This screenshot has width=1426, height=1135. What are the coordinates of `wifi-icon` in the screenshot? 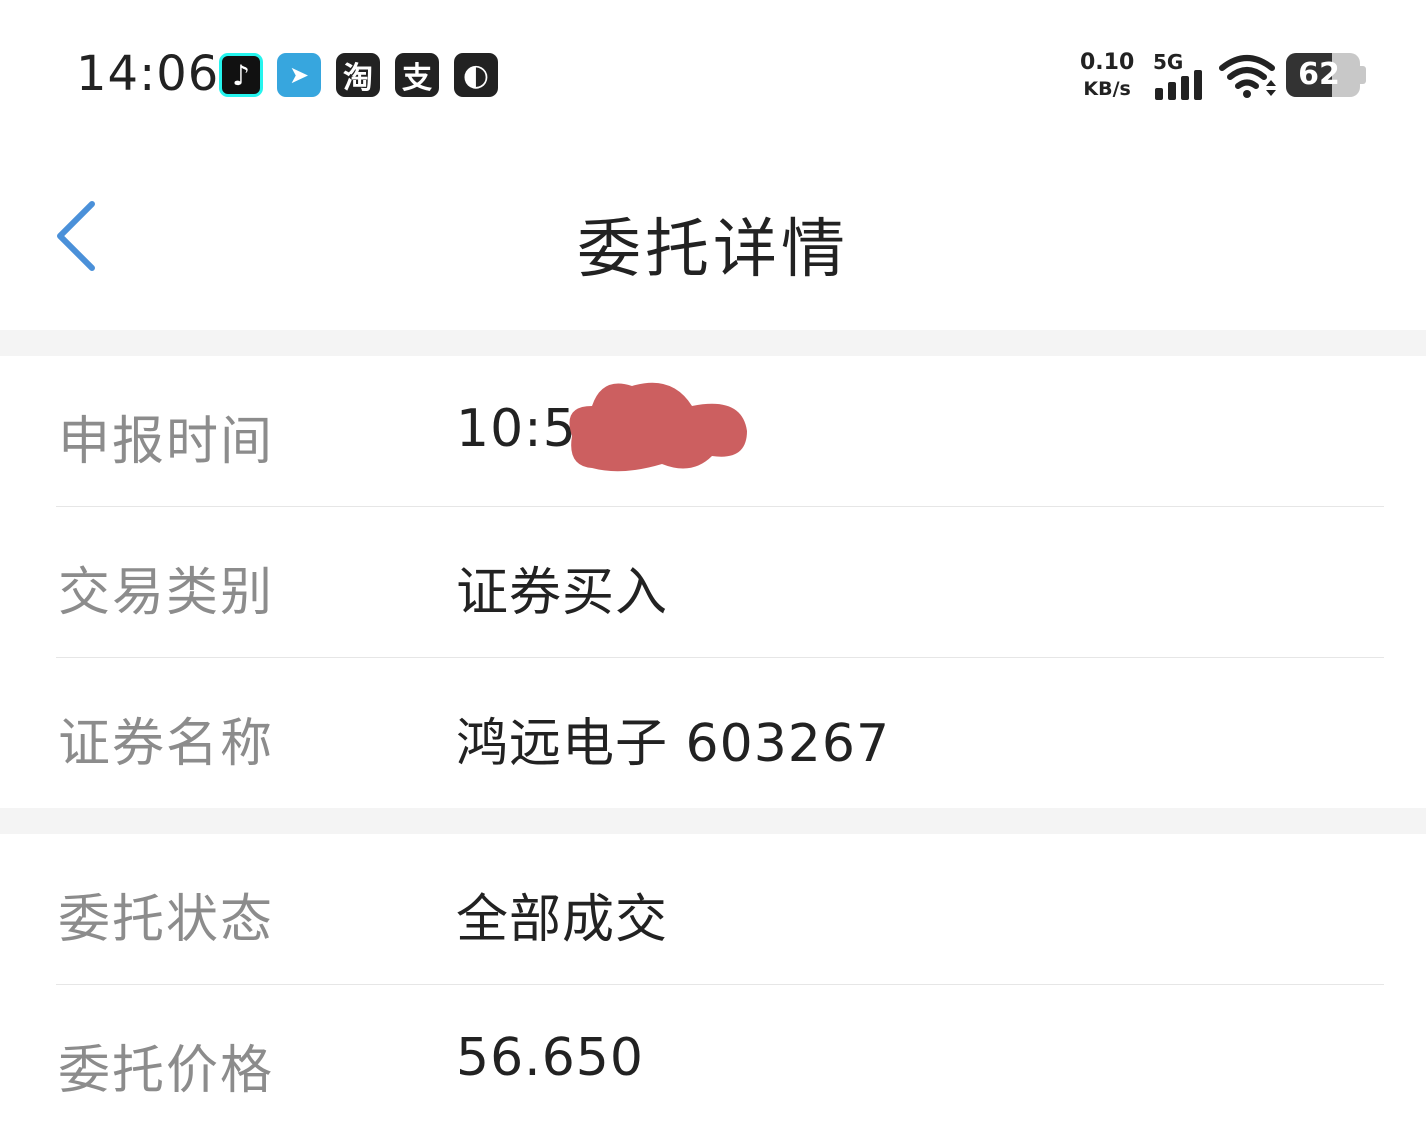 It's located at (1247, 76).